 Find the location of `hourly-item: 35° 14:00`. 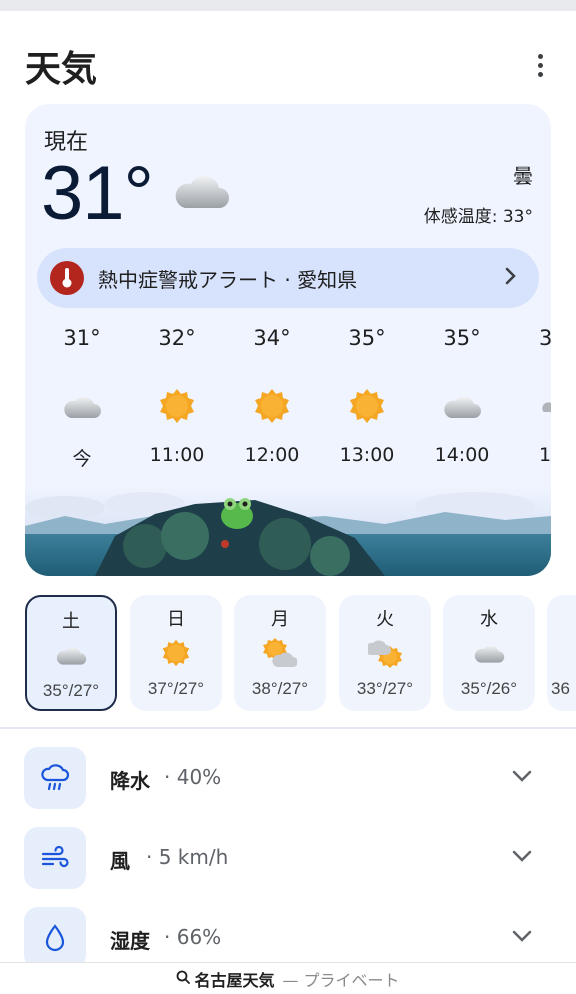

hourly-item: 35° 14:00 is located at coordinates (462, 396).